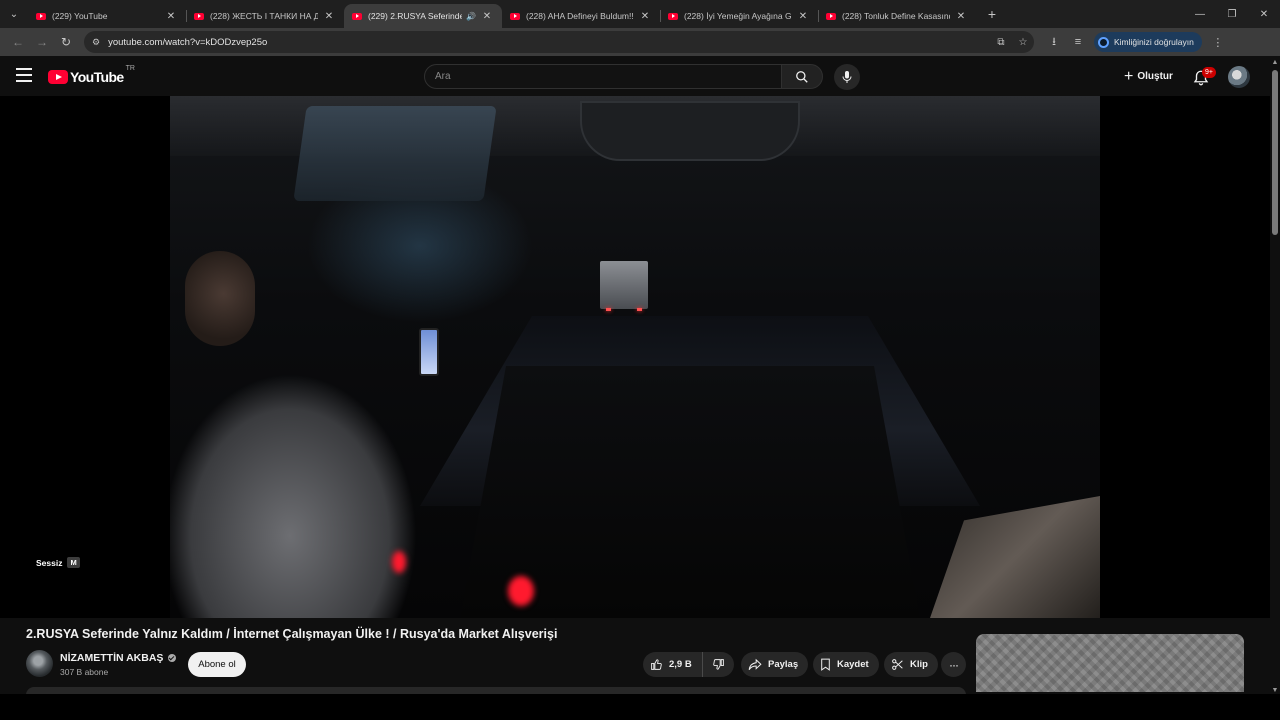 This screenshot has width=1280, height=720. Describe the element at coordinates (690, 131) in the screenshot. I see `overhead-console` at that location.